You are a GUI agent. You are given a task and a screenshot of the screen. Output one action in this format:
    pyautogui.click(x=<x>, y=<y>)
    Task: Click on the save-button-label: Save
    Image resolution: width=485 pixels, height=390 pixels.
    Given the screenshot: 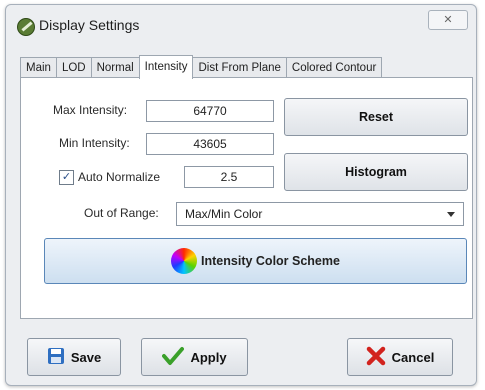 What is the action you would take?
    pyautogui.click(x=86, y=357)
    